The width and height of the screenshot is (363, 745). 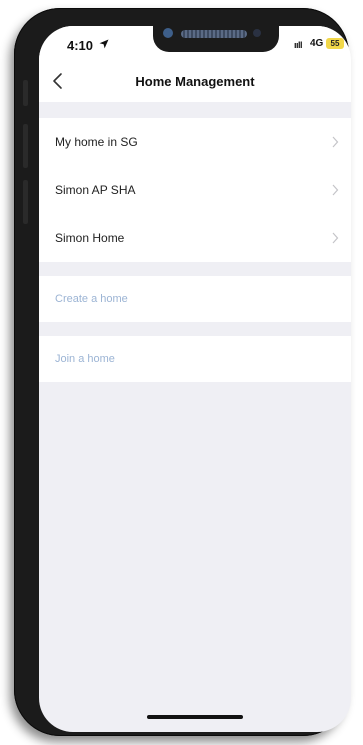 I want to click on page-title: Home Management, so click(x=195, y=81).